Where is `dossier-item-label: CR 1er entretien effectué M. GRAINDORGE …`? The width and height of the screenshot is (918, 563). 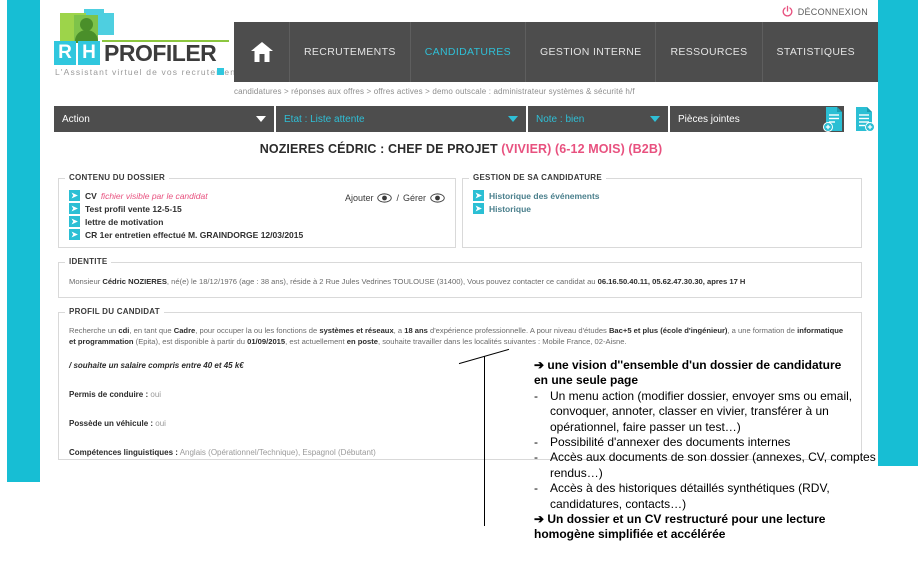
dossier-item-label: CR 1er entretien effectué M. GRAINDORGE … is located at coordinates (194, 234).